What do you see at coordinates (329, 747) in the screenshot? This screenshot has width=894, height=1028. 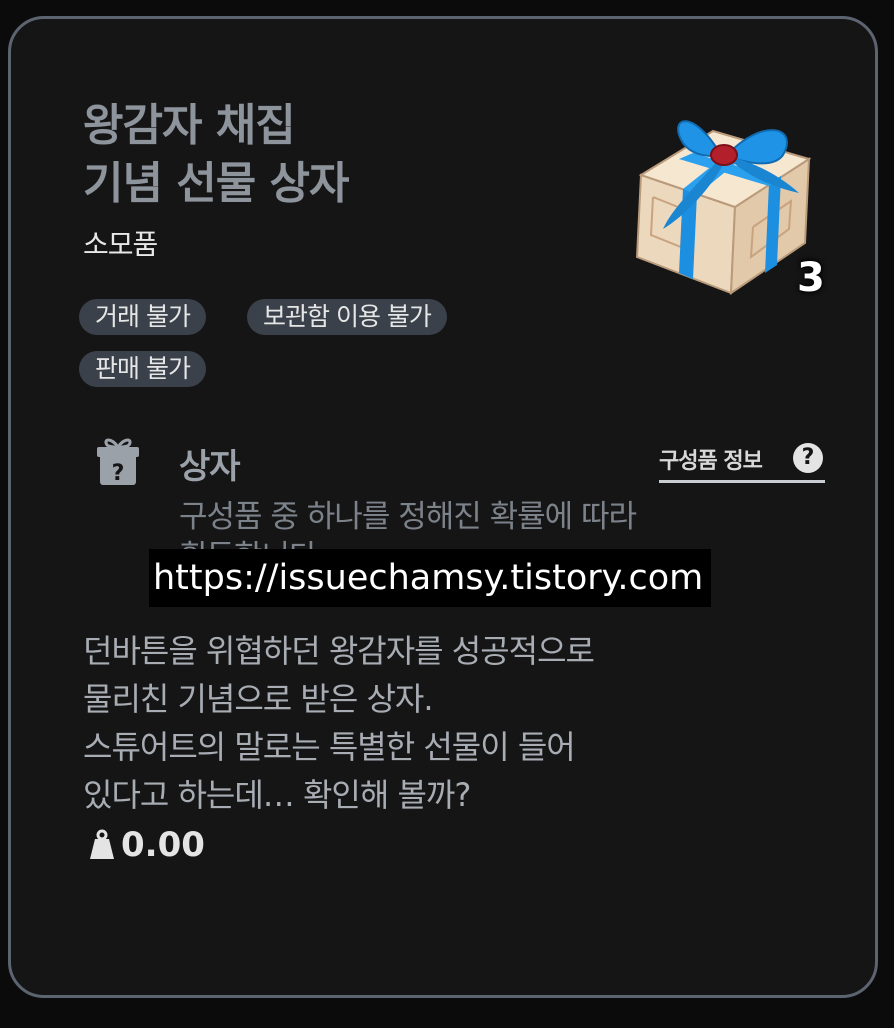 I see `lore-line3: 스튜어트의 말로는 특별한 선물이 들어` at bounding box center [329, 747].